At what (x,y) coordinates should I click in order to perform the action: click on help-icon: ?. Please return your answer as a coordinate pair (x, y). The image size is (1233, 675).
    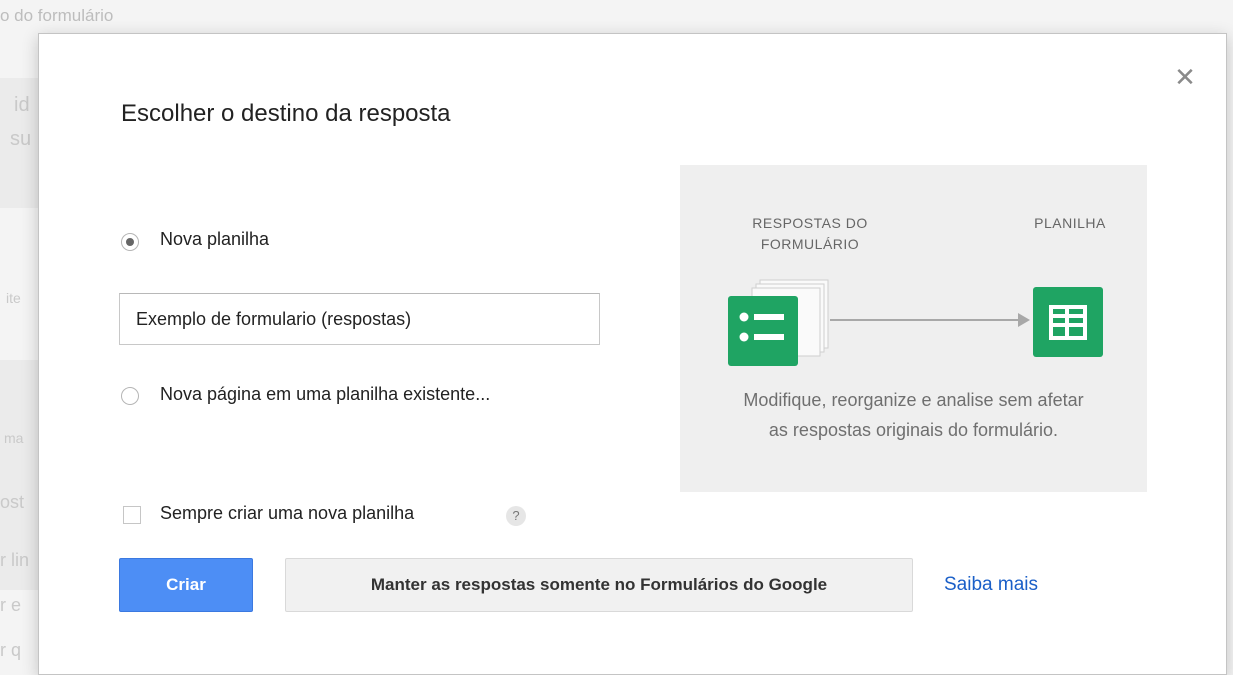
    Looking at the image, I should click on (516, 516).